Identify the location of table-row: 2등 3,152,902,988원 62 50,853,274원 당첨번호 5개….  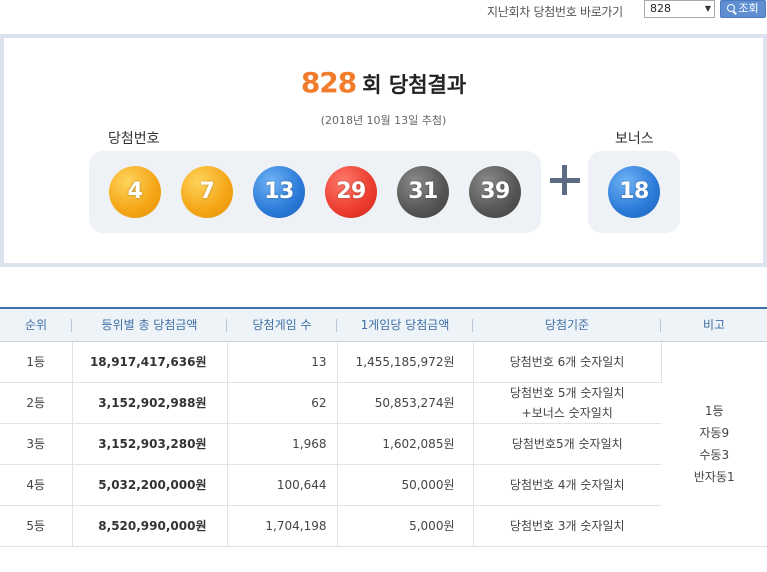
(383, 403).